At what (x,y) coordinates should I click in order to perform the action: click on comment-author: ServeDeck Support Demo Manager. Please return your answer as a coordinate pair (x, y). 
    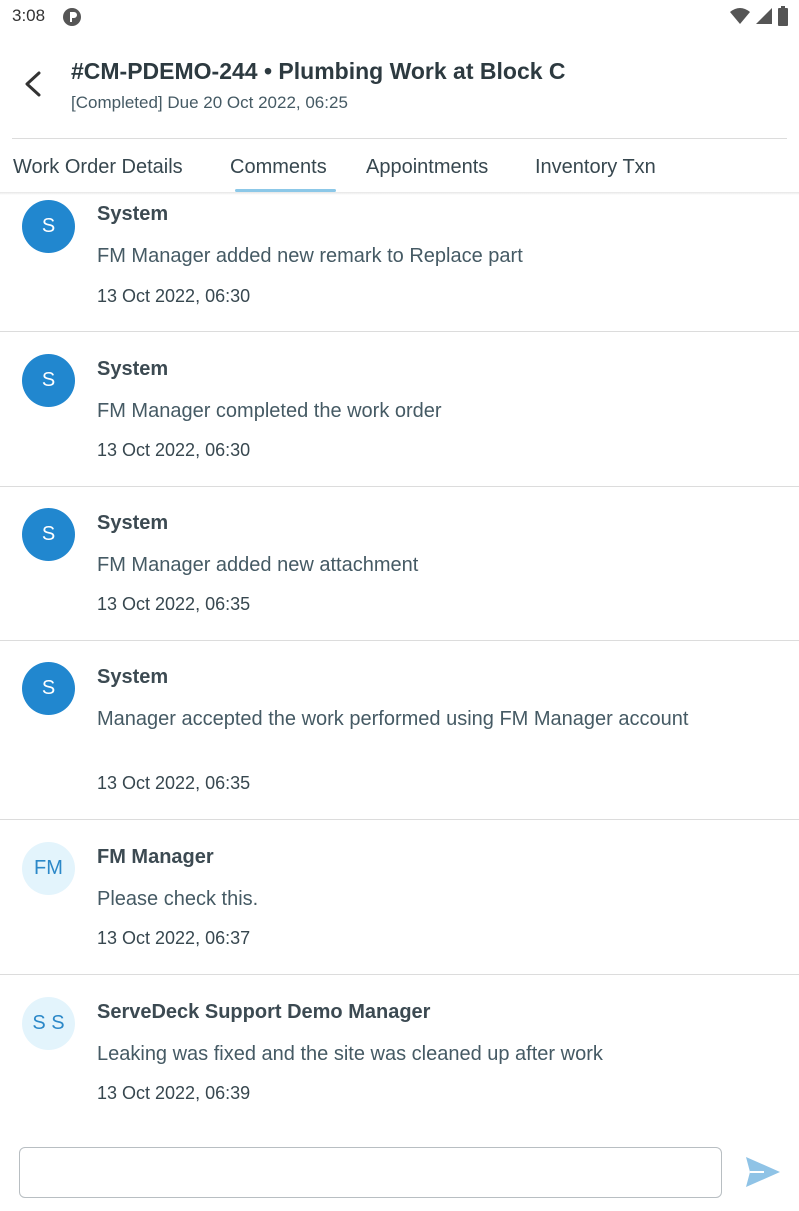
    Looking at the image, I should click on (264, 1012).